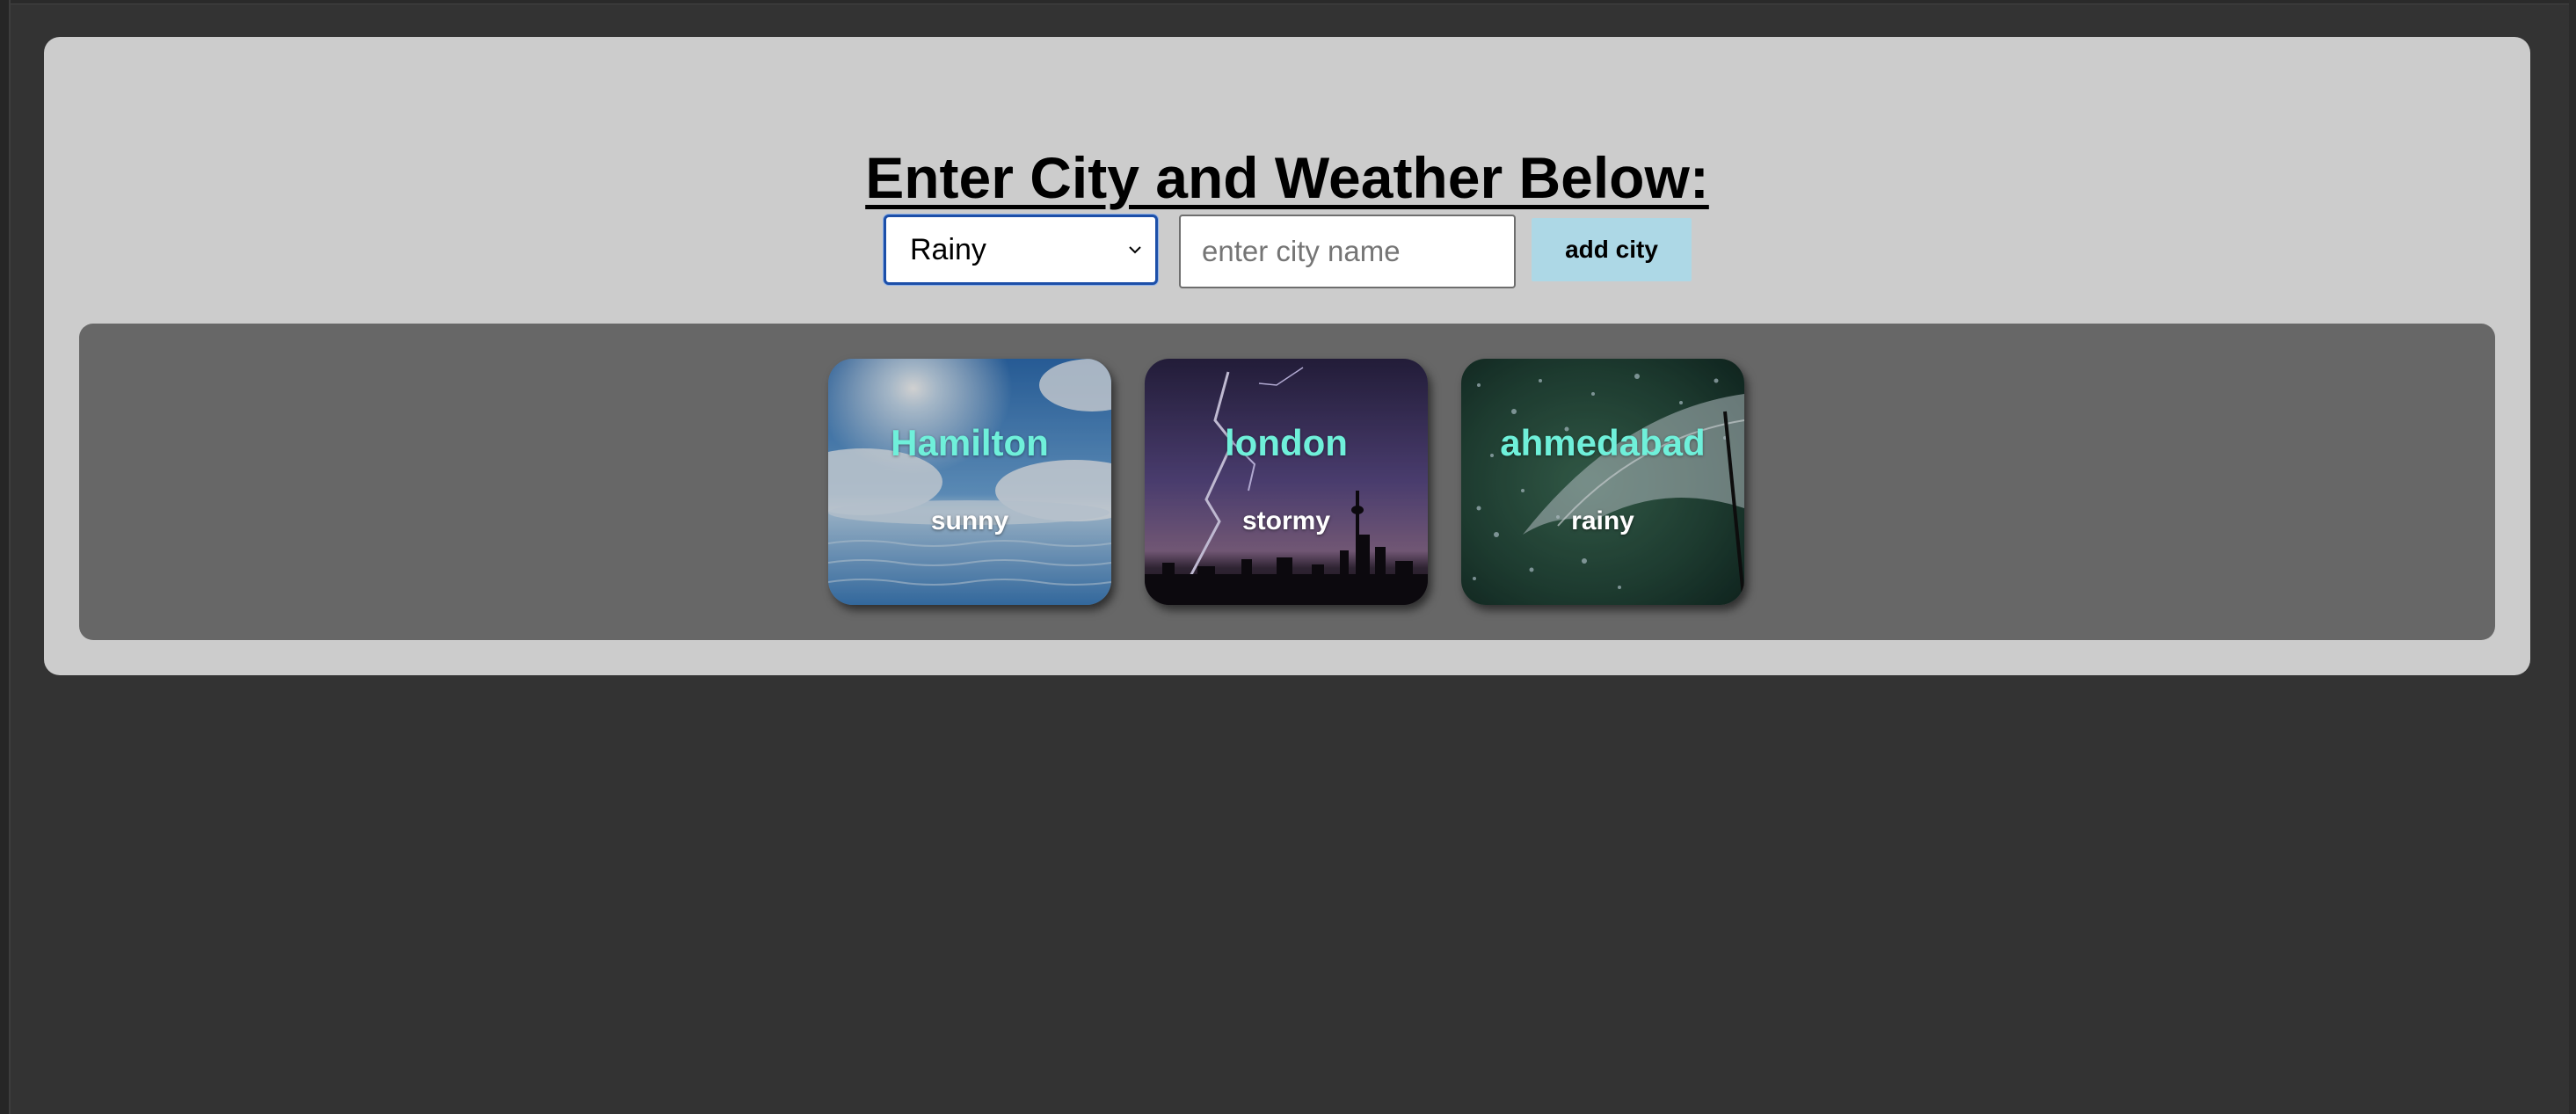 The height and width of the screenshot is (1114, 2576). What do you see at coordinates (1286, 520) in the screenshot?
I see `card-weather-label: stormy` at bounding box center [1286, 520].